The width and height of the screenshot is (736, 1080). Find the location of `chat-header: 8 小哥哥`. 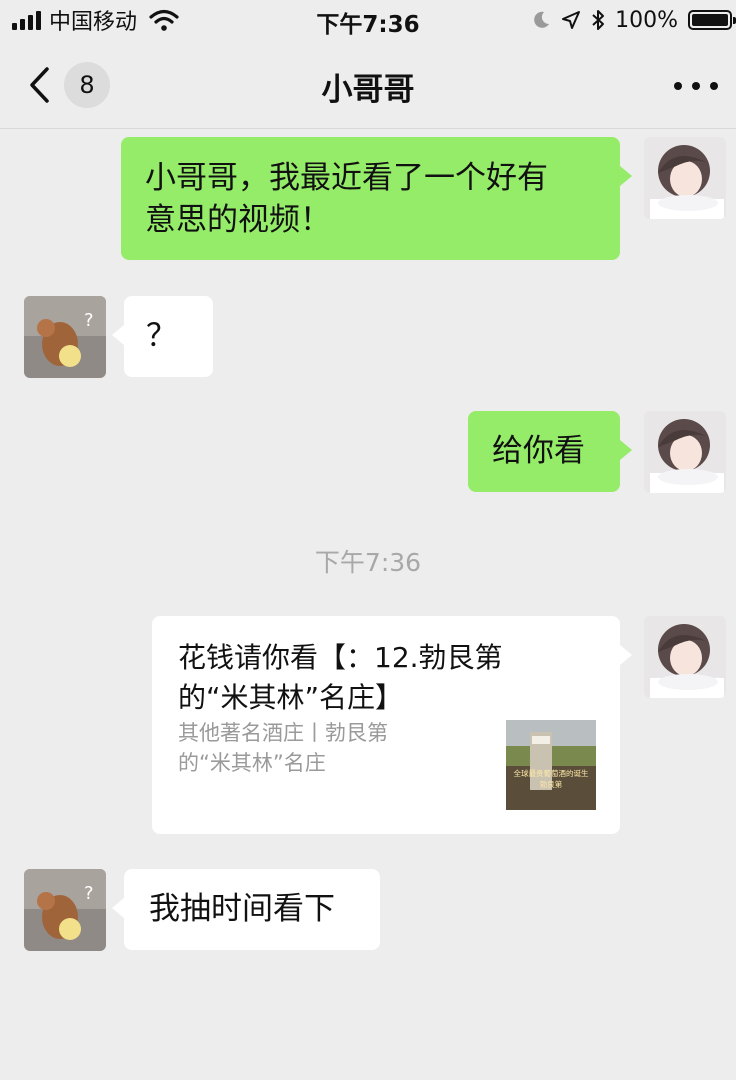

chat-header: 8 小哥哥 is located at coordinates (368, 84).